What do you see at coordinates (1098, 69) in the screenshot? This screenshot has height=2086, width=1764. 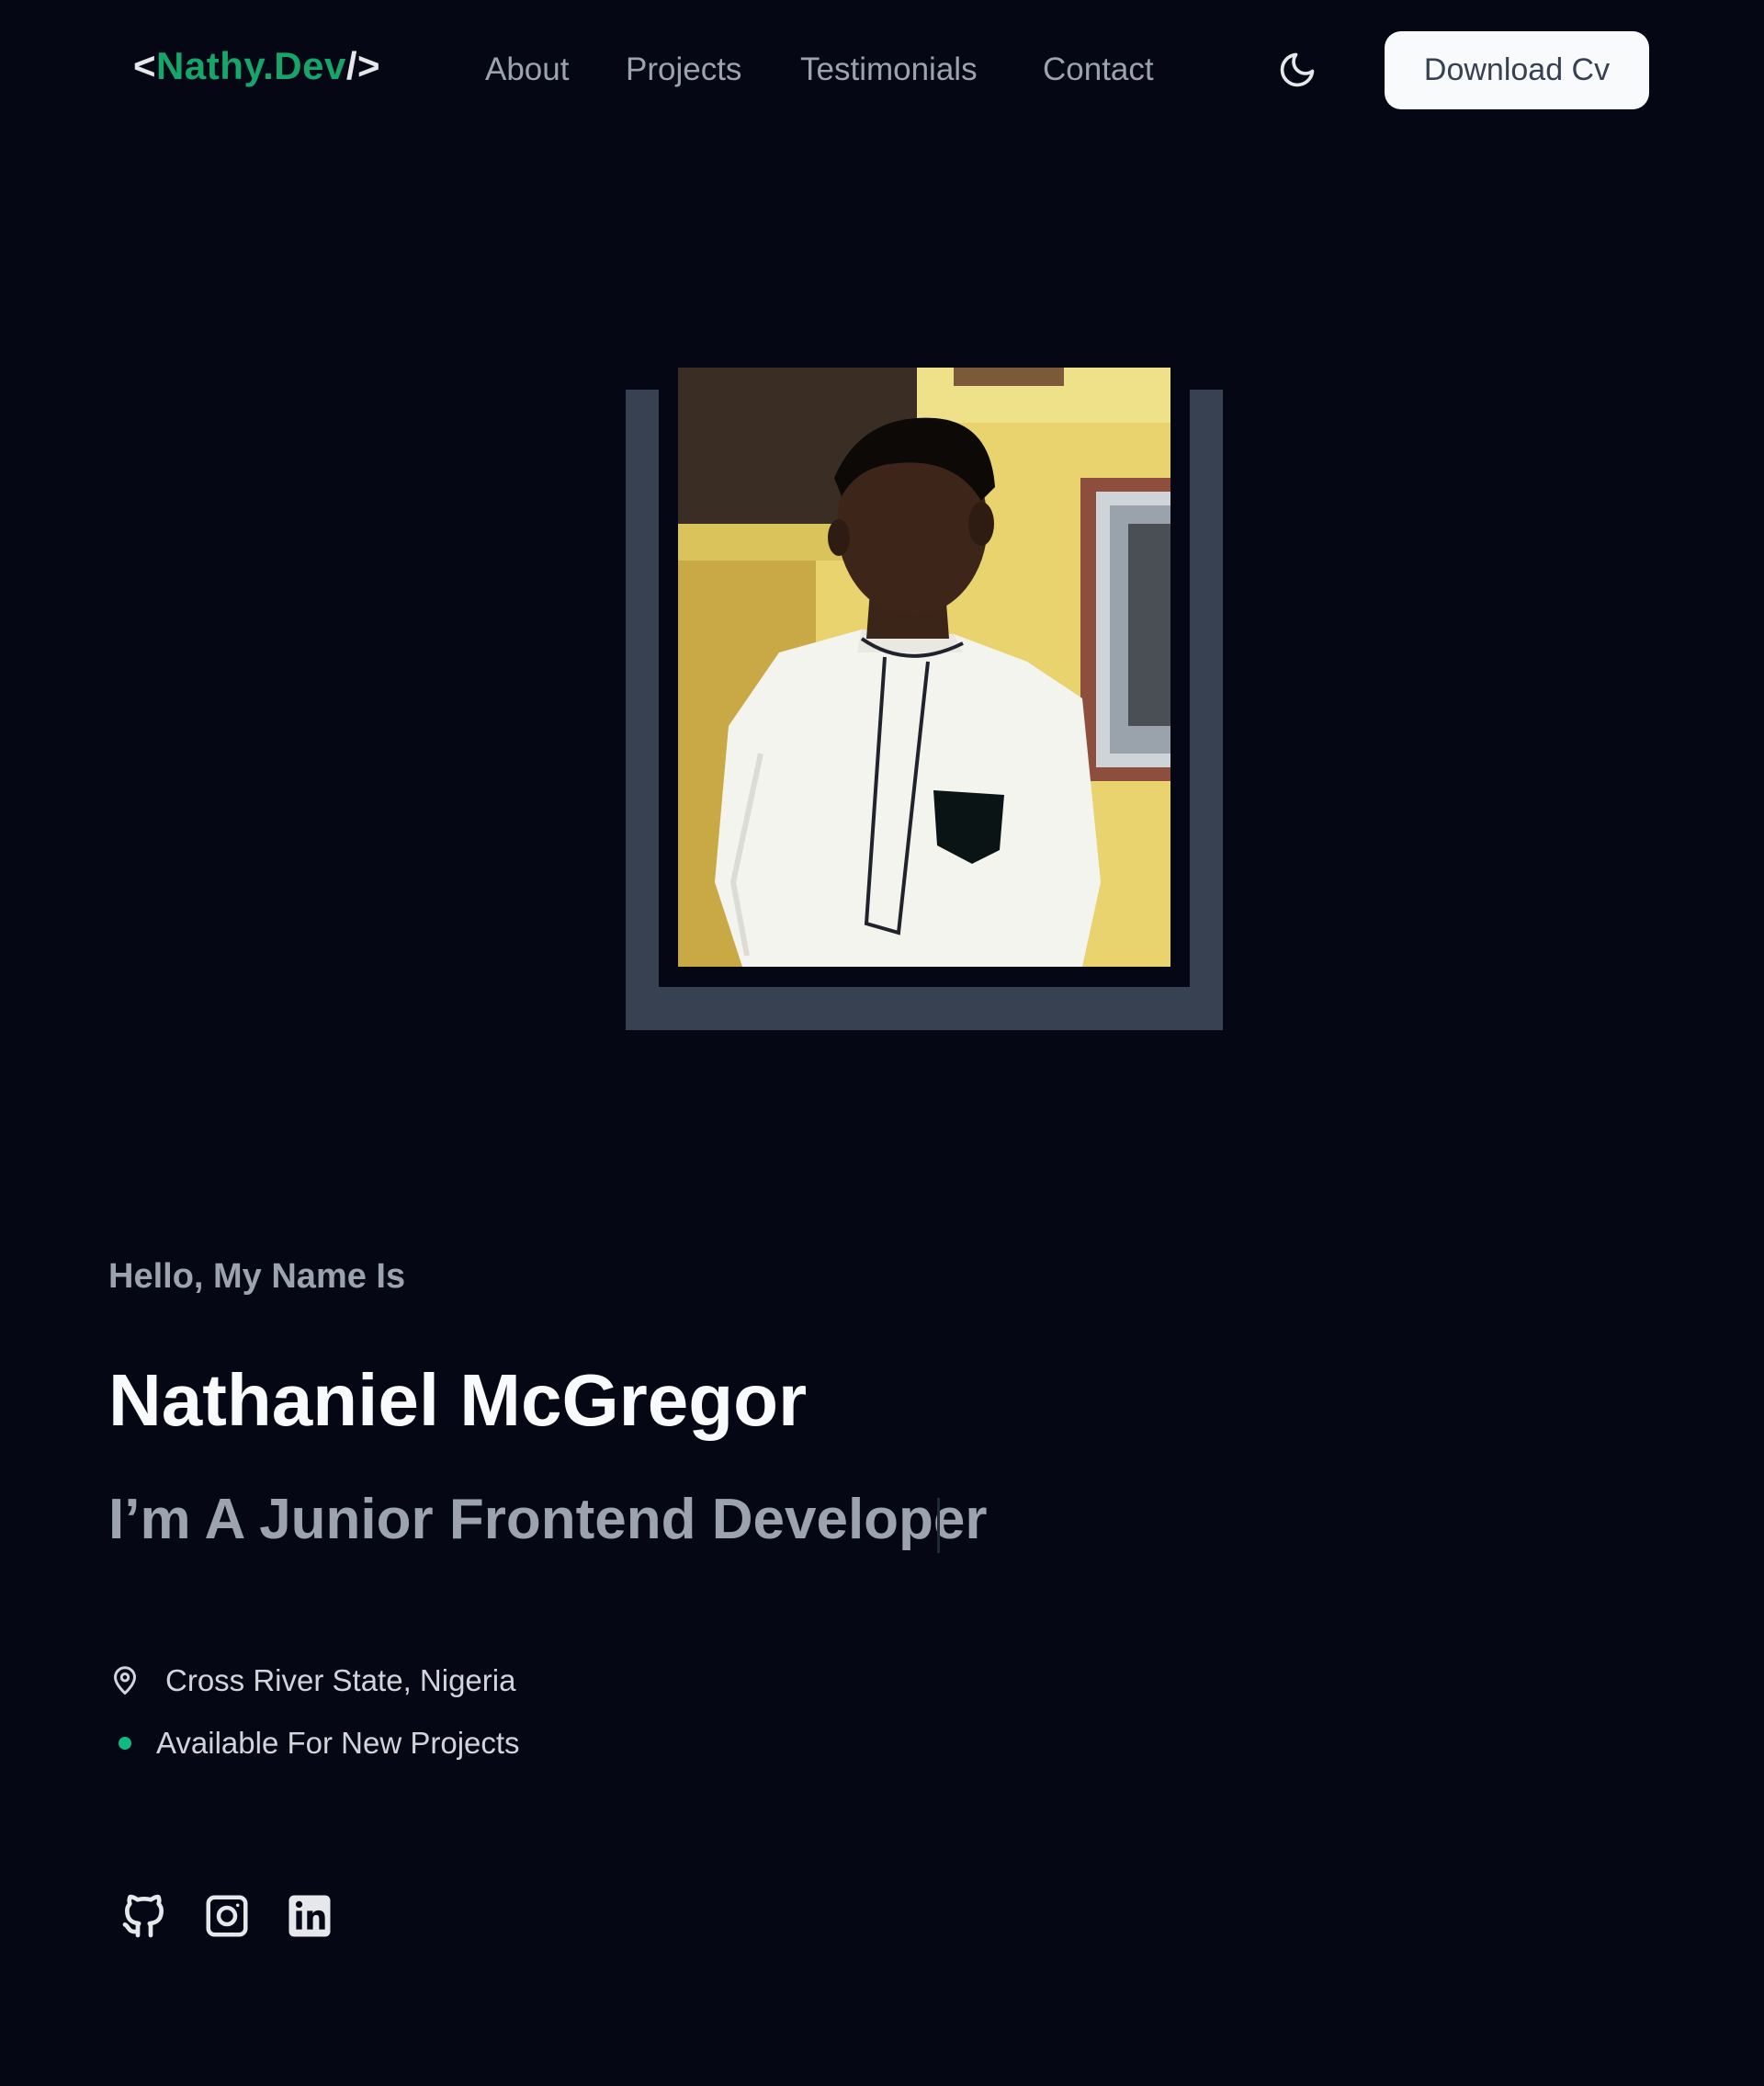 I see `nav-contact: Contact` at bounding box center [1098, 69].